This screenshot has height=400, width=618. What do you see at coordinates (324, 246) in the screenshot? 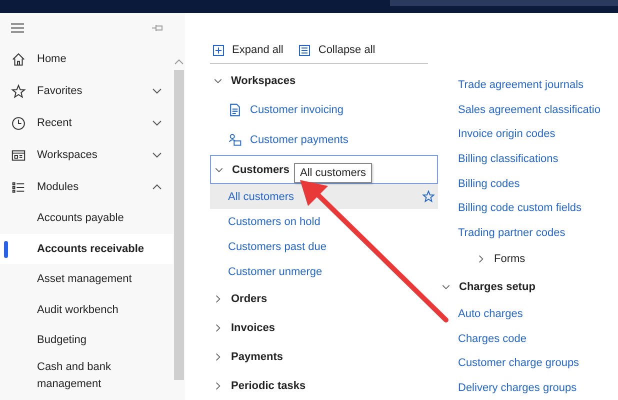
I see `menu-link: Customers past due` at bounding box center [324, 246].